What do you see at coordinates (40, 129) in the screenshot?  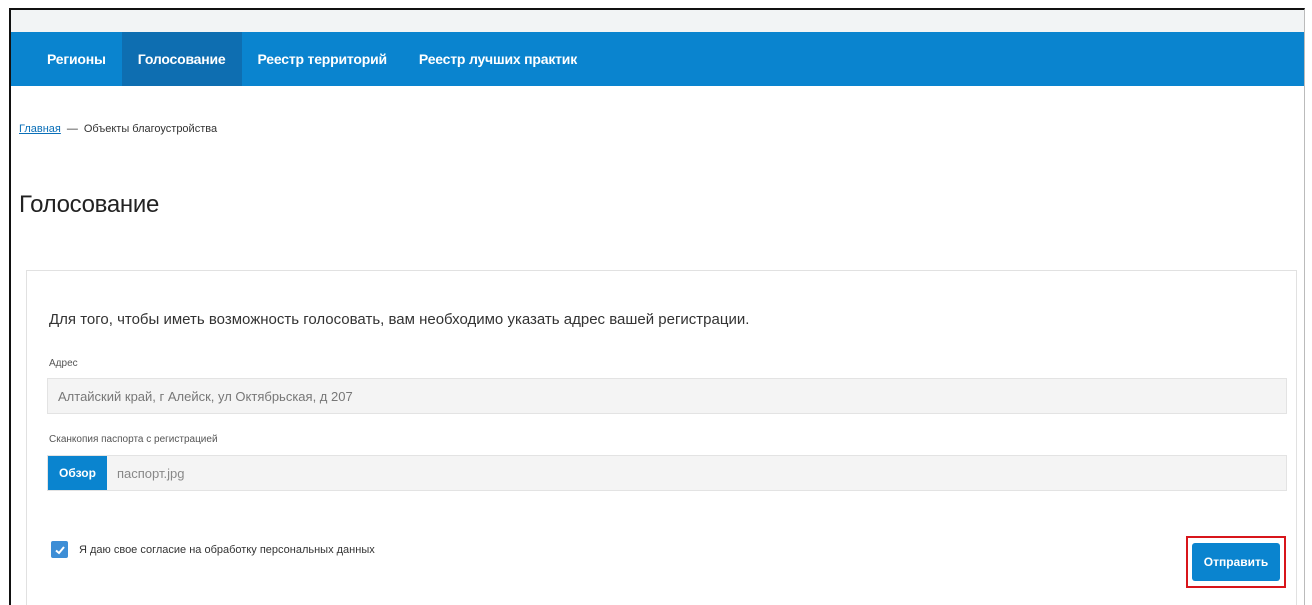 I see `breadcrumb-home-link: Главная` at bounding box center [40, 129].